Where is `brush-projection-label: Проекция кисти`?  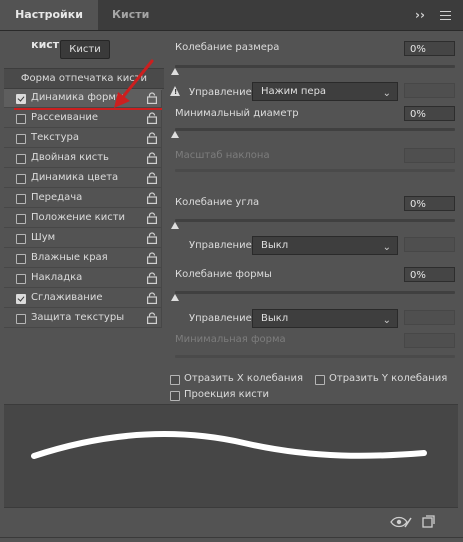 brush-projection-label: Проекция кисти is located at coordinates (227, 394).